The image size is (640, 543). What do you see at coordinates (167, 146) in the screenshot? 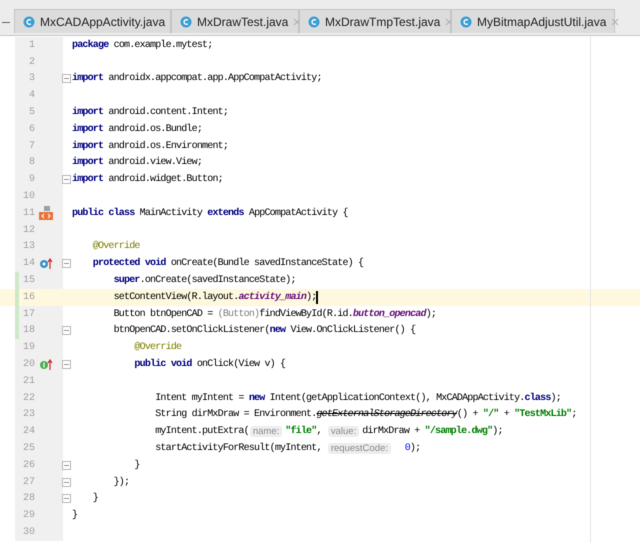
I see `code-text: android.os.Environment;` at bounding box center [167, 146].